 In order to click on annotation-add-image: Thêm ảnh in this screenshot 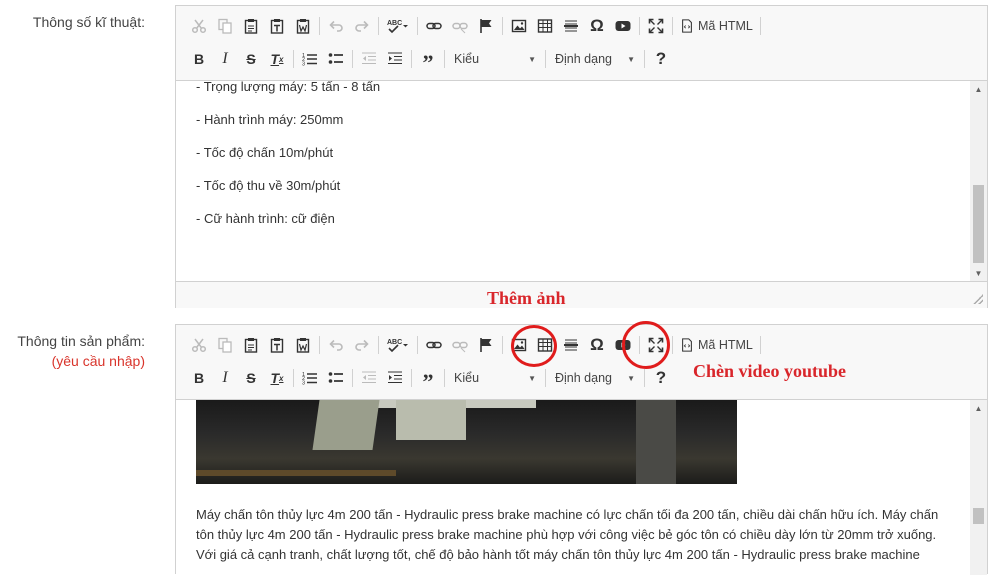, I will do `click(526, 298)`.